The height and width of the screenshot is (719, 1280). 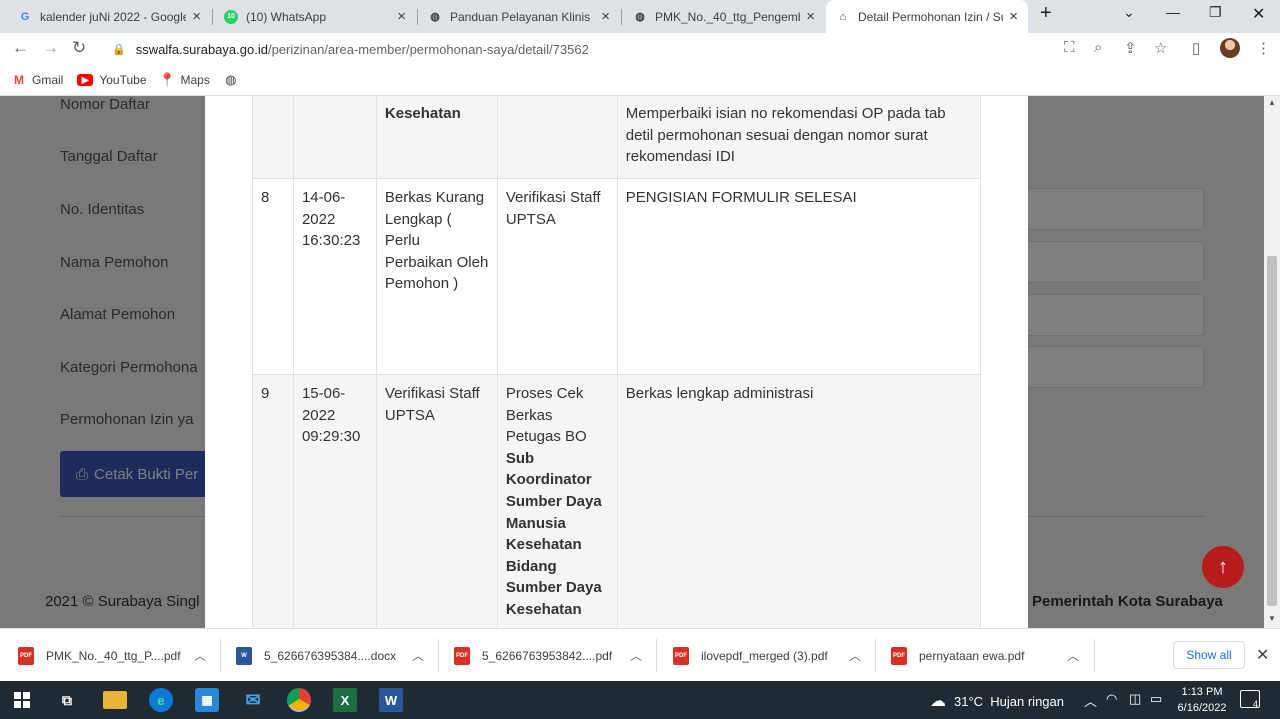 I want to click on cell-status: Kesehatan, so click(x=422, y=113).